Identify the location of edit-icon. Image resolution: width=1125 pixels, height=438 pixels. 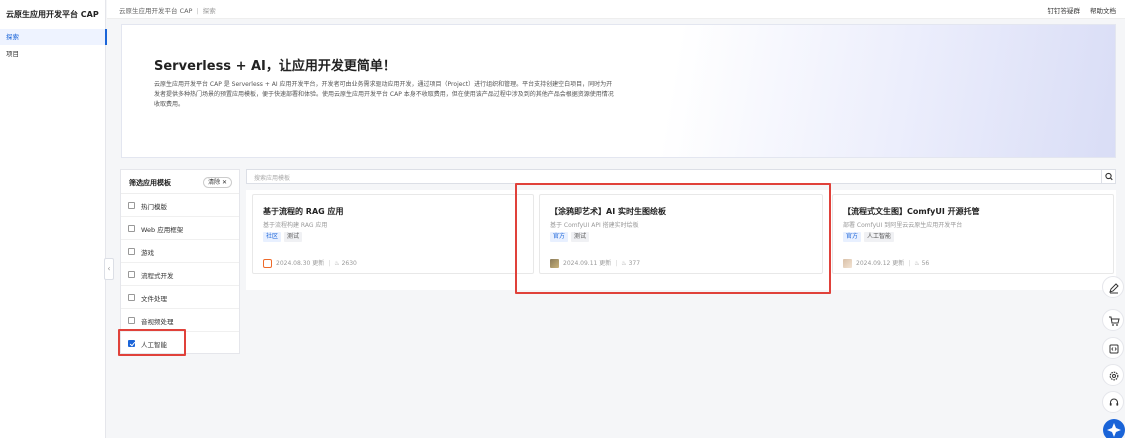
(1113, 287).